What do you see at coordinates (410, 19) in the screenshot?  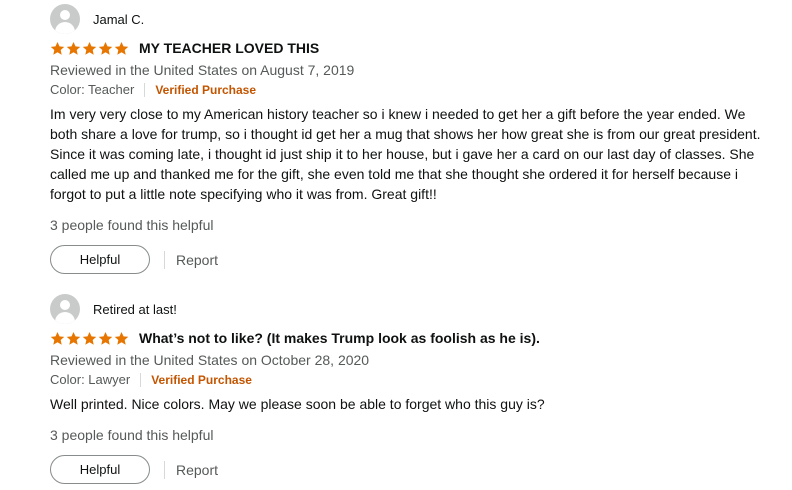 I see `reviewer-profile: Jamal C.` at bounding box center [410, 19].